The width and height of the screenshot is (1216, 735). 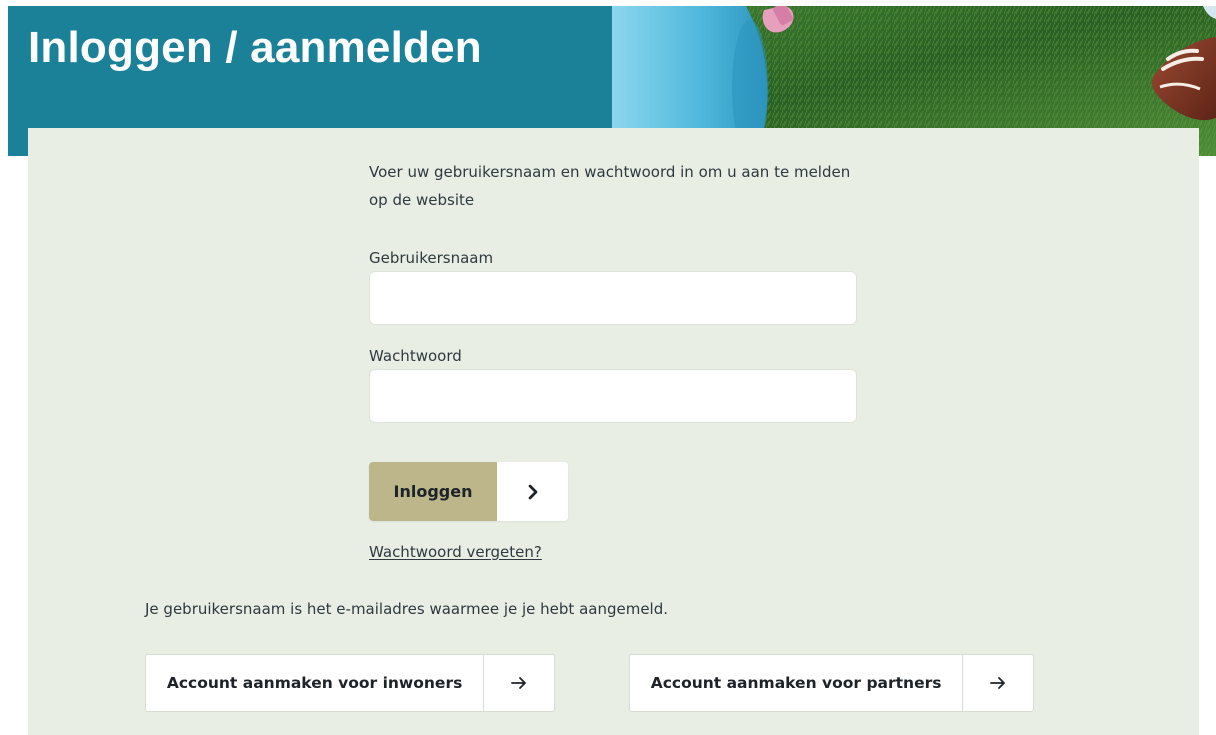 I want to click on create-partner-account-button: Account aanmaken voor partners, so click(x=831, y=683).